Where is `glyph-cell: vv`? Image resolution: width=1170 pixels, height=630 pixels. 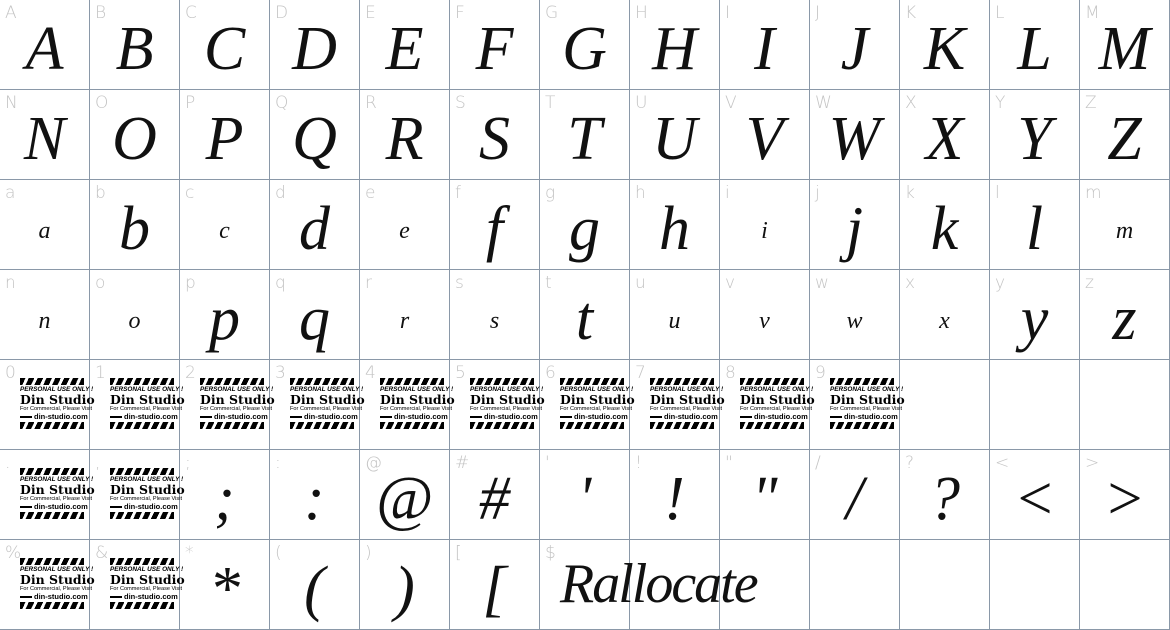
glyph-cell: vv is located at coordinates (765, 315).